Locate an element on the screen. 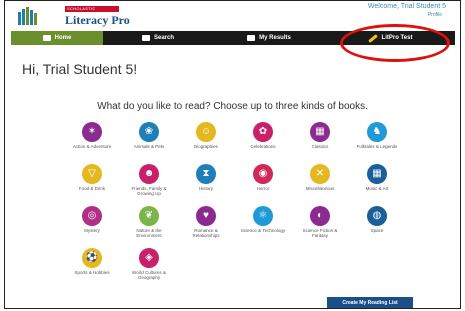  genre-option: ❀ Animals & Pets is located at coordinates (149, 140).